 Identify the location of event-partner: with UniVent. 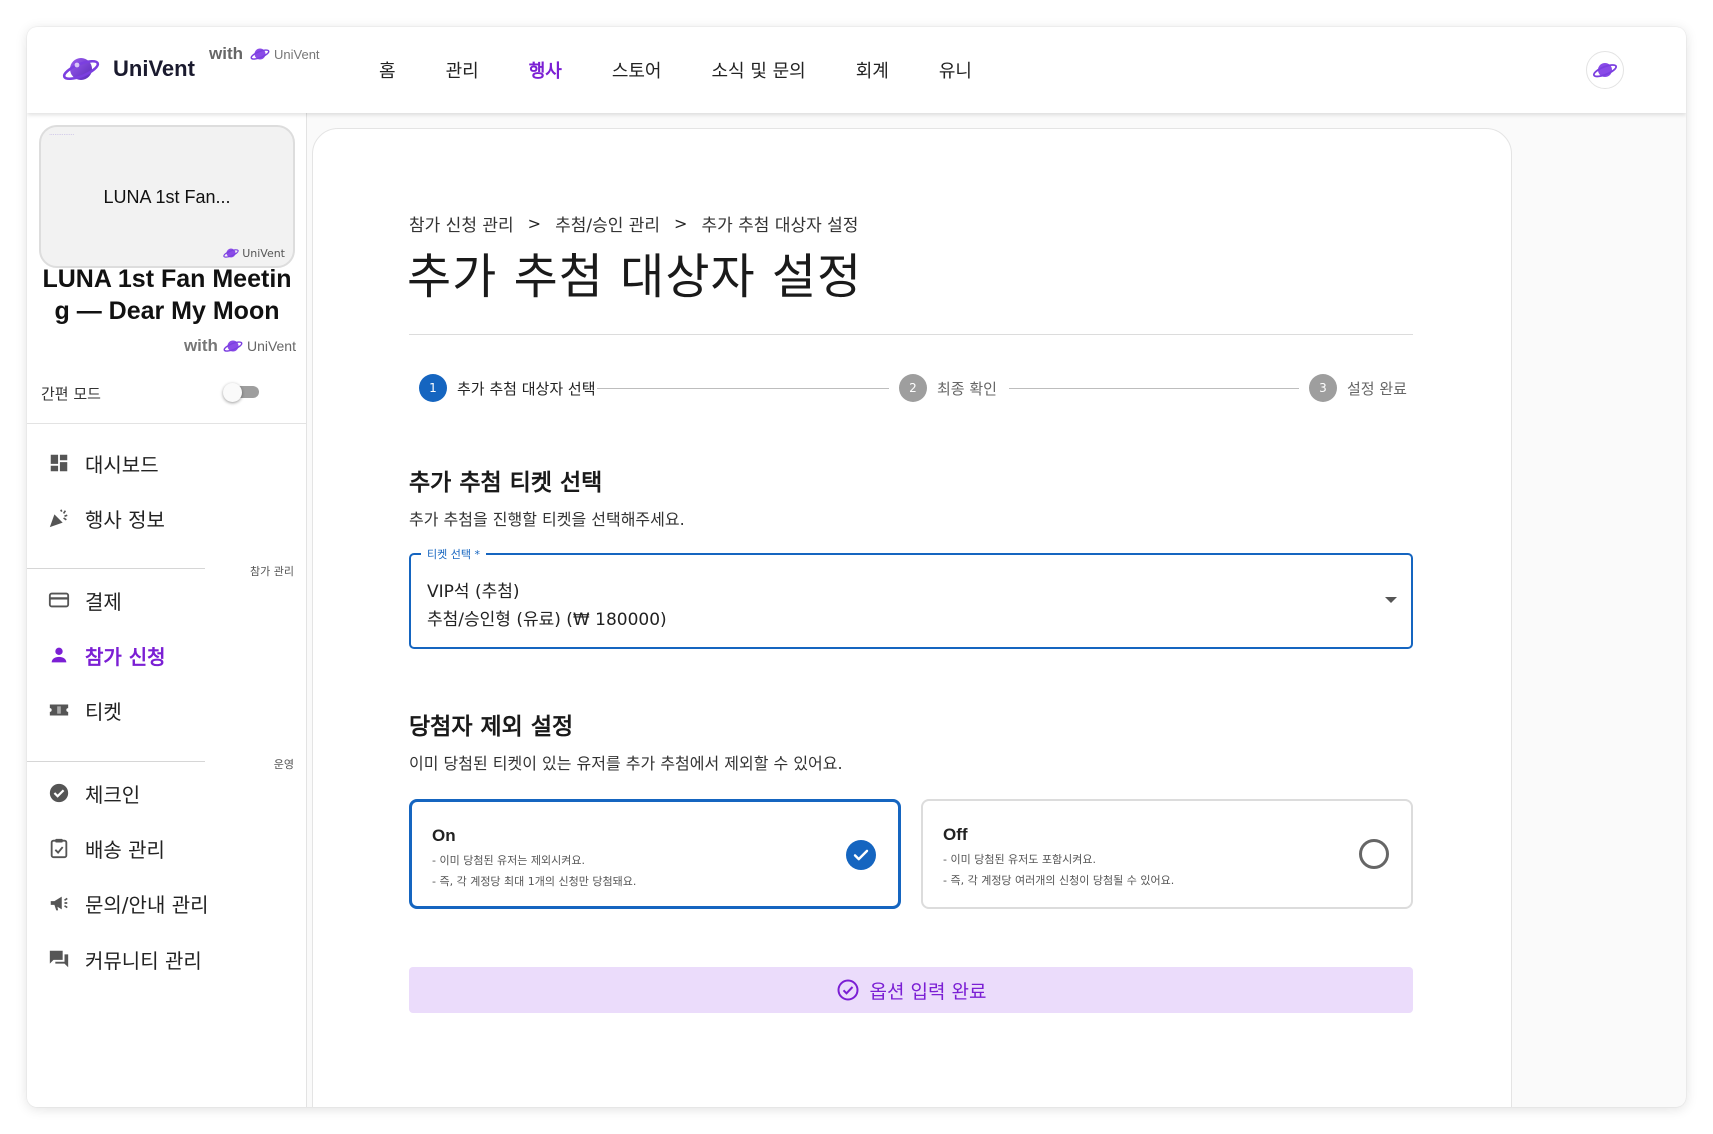
(240, 346).